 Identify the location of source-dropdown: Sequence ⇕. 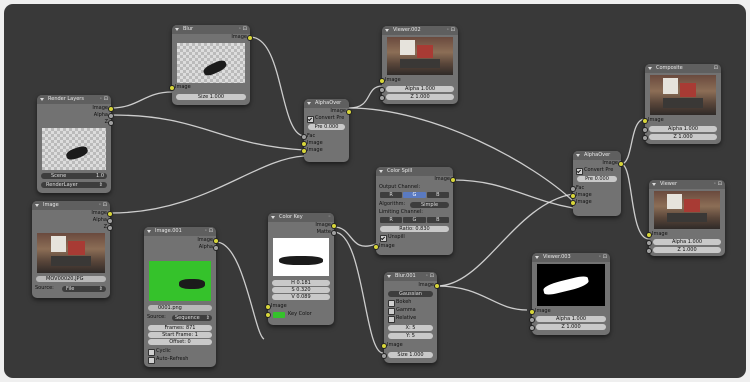
(192, 318).